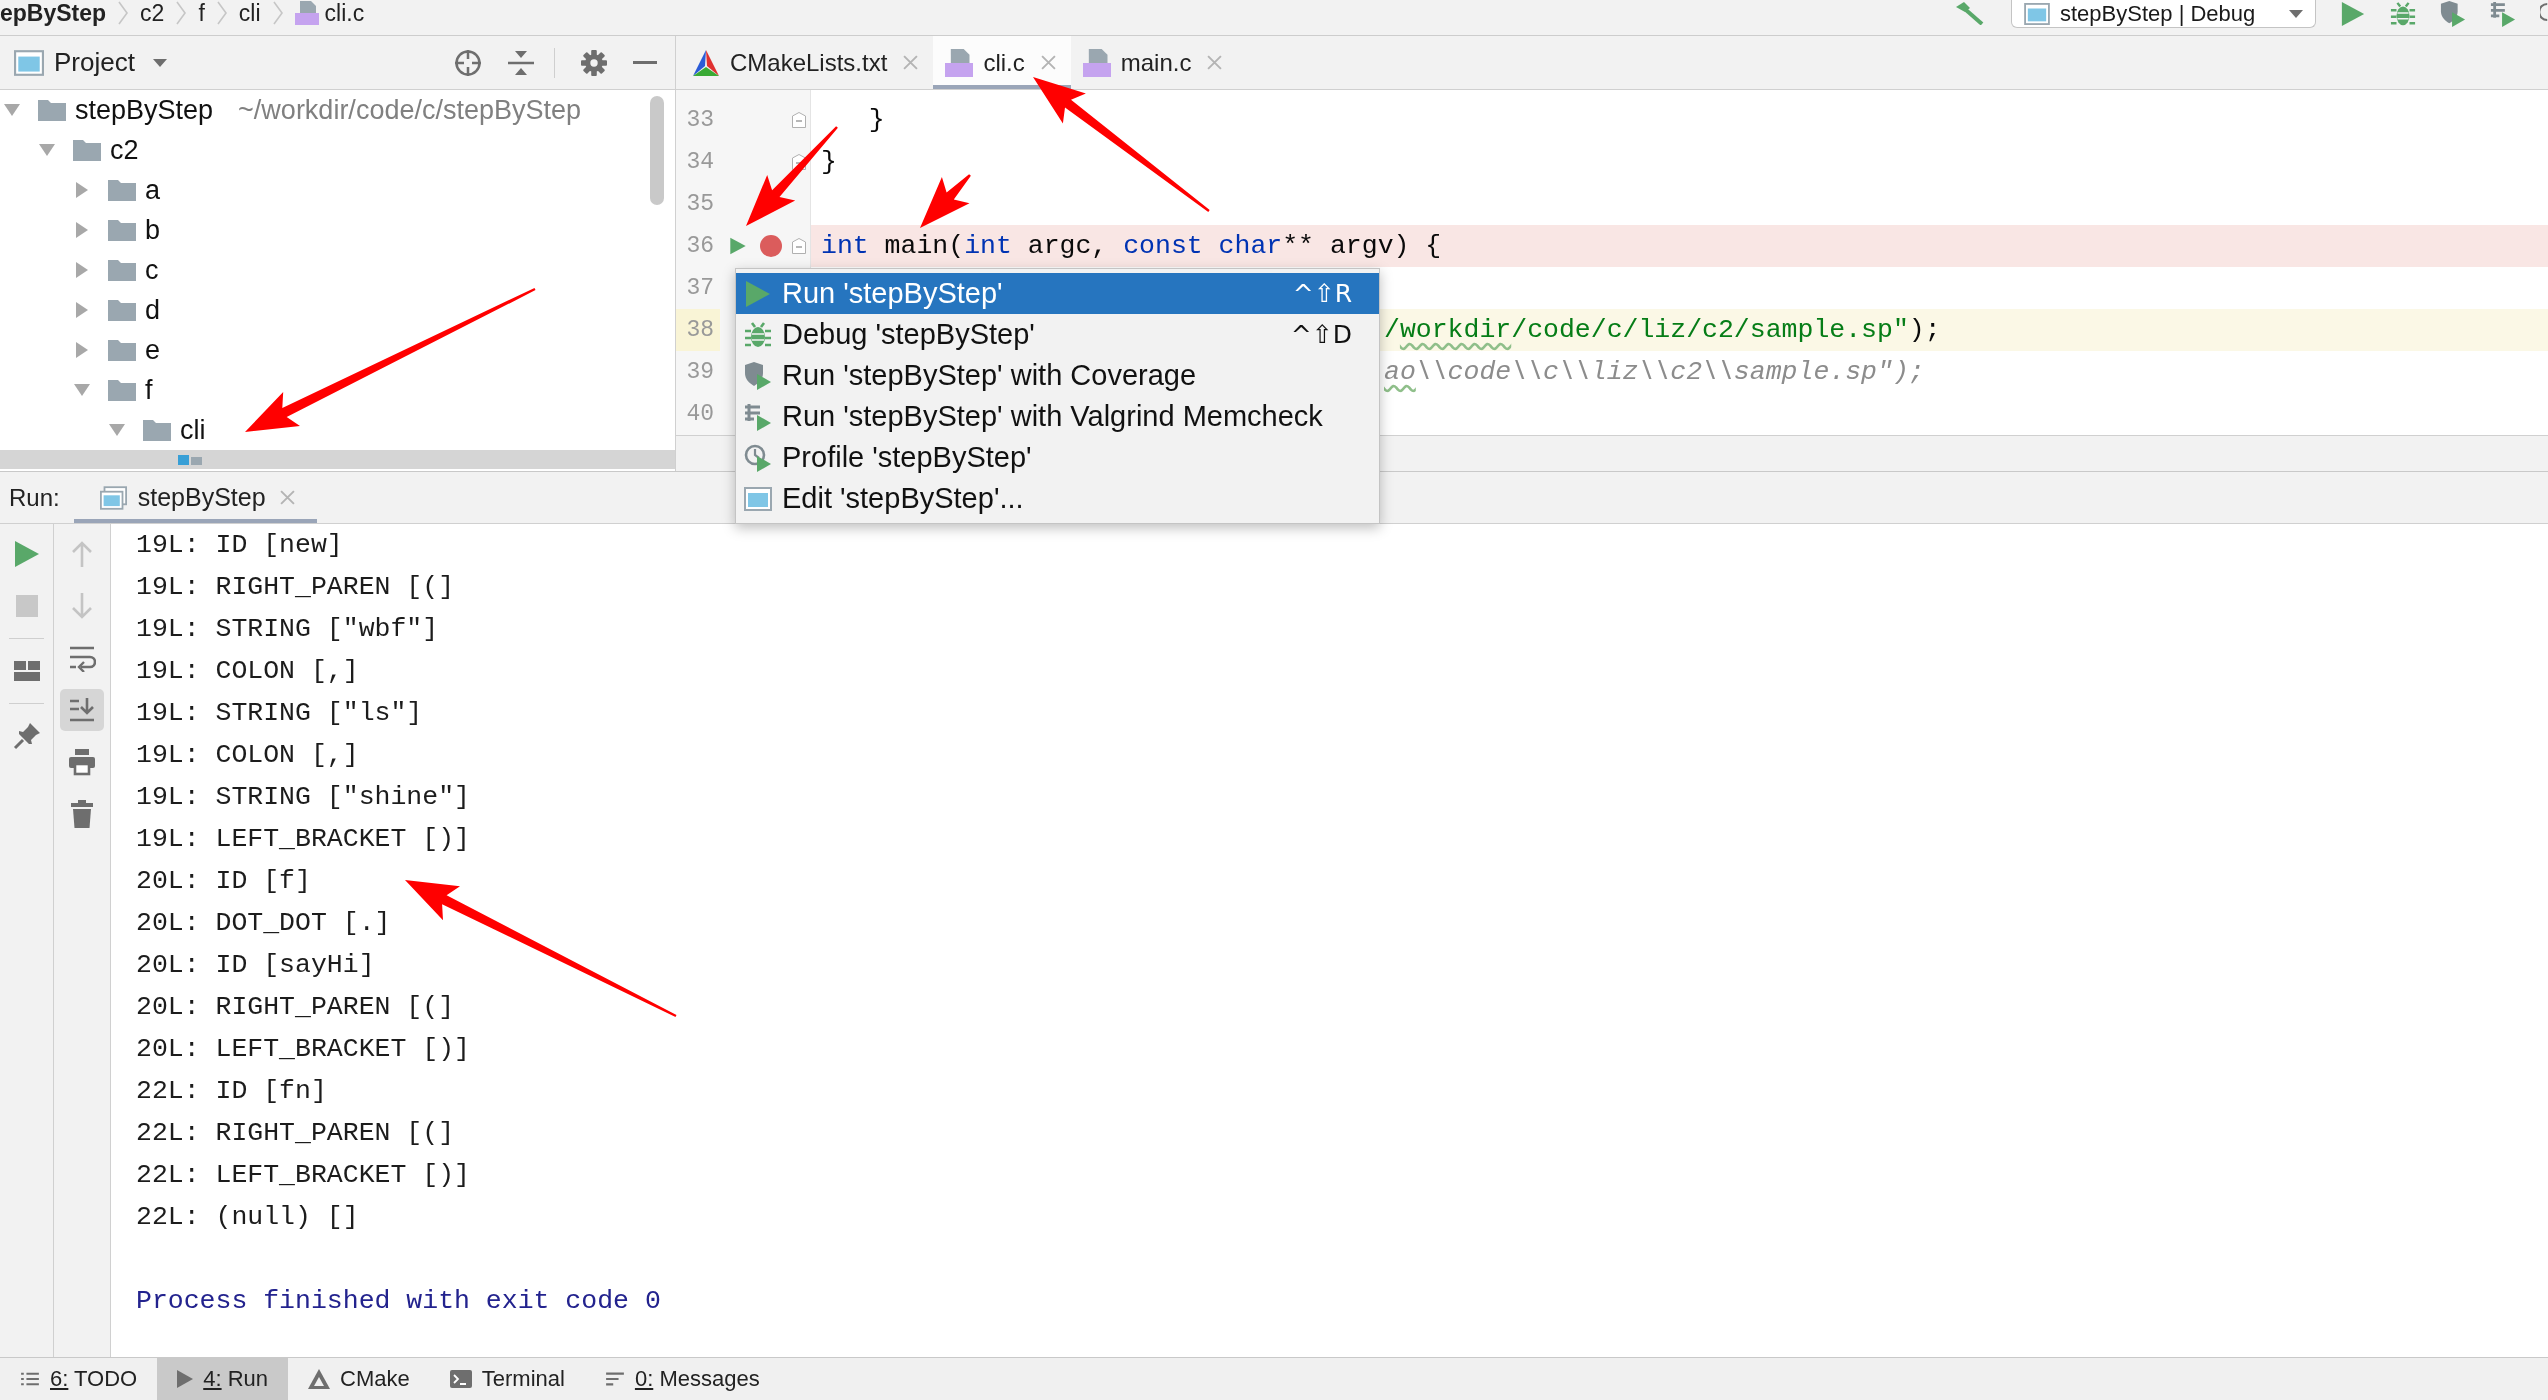 The image size is (2548, 1400). I want to click on crosshair-icon, so click(468, 62).